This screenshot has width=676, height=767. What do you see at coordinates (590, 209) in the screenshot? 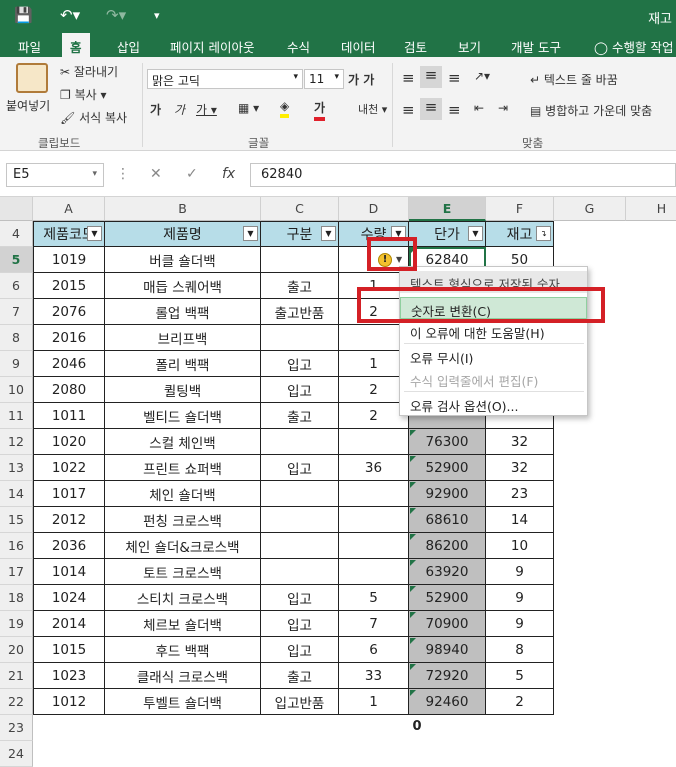
I see `col-header-g: G` at bounding box center [590, 209].